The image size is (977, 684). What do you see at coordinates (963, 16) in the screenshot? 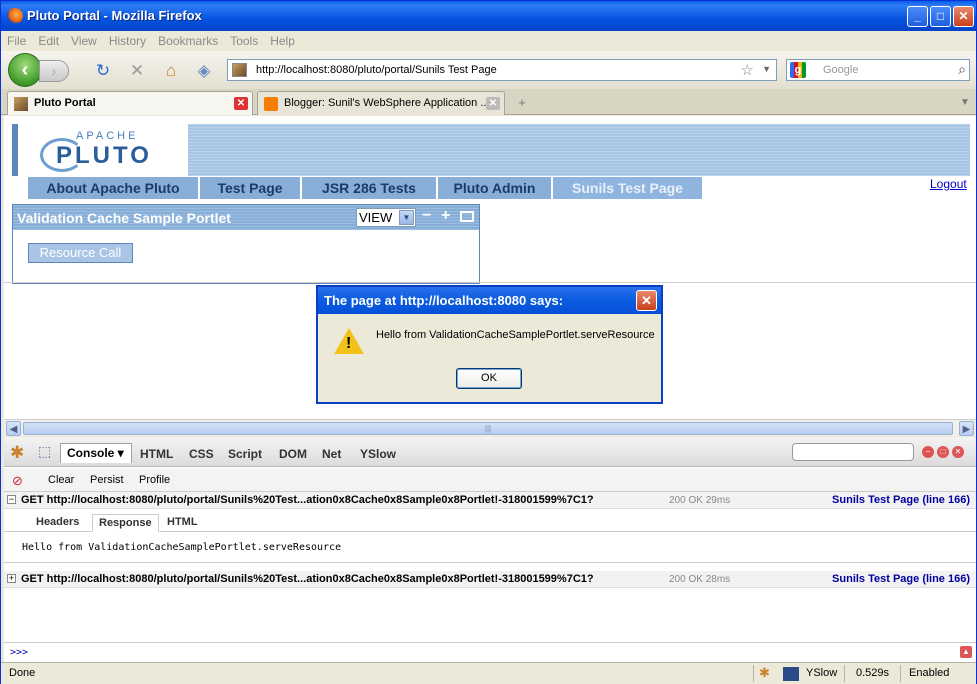
I see `close-button: ✕` at bounding box center [963, 16].